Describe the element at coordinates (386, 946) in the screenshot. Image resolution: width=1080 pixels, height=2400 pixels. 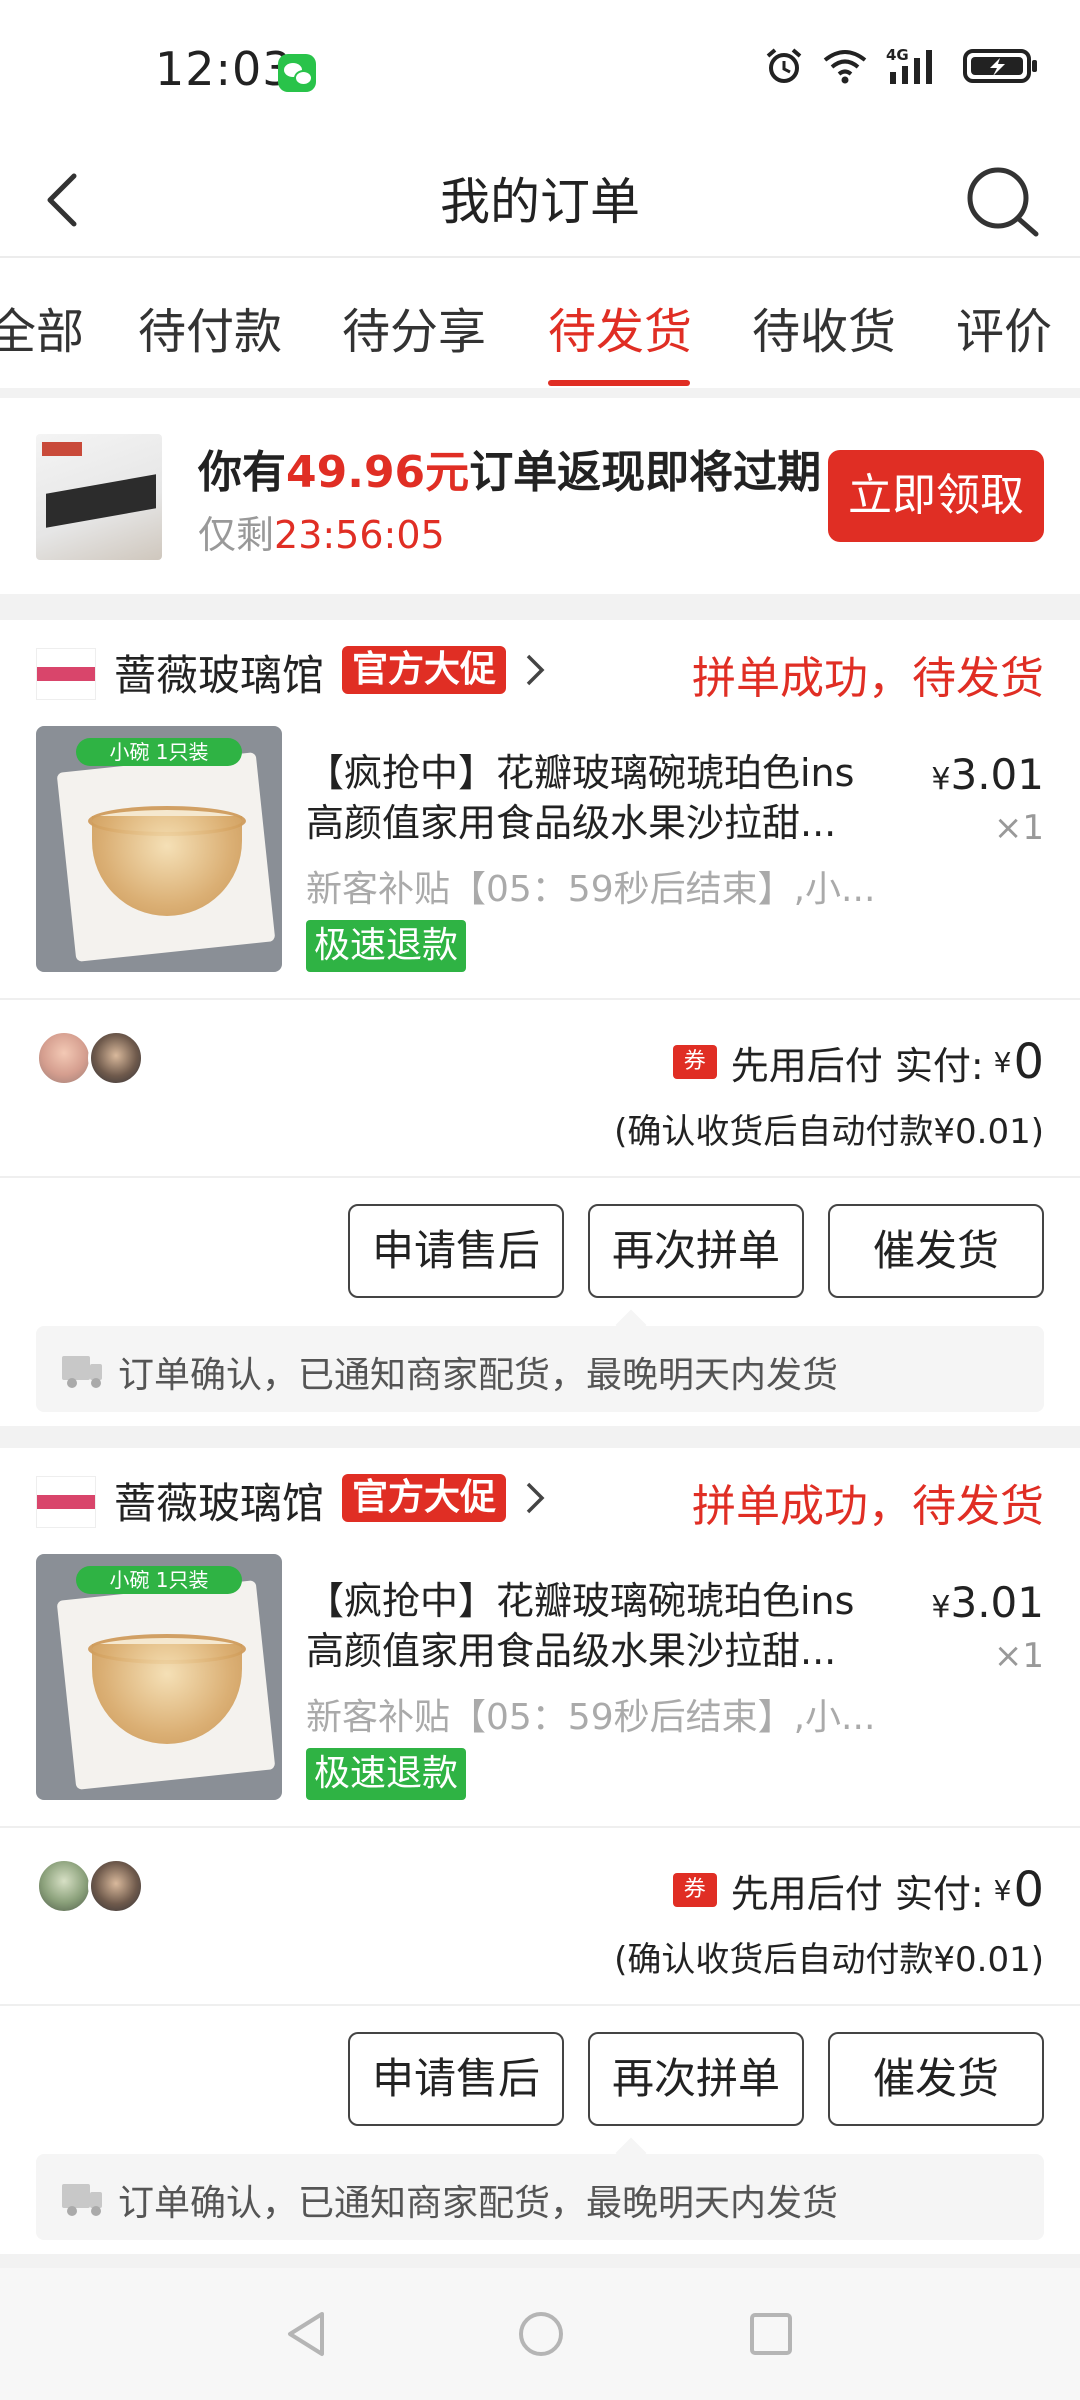
I see `fast-refund-tag: 极速退款` at that location.